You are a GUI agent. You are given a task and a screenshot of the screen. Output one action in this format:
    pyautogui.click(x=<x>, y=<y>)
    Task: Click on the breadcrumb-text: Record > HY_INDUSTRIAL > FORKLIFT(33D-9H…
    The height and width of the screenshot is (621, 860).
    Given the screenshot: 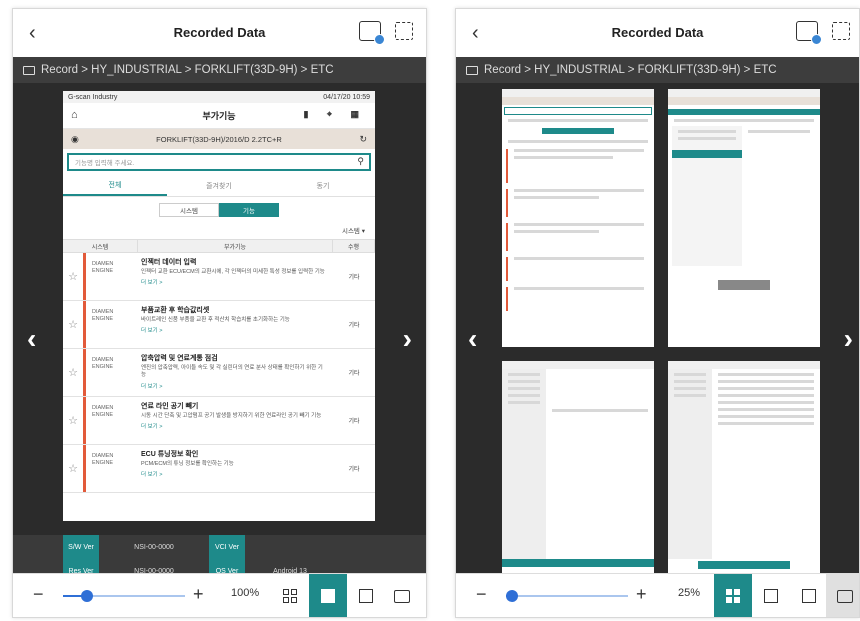 What is the action you would take?
    pyautogui.click(x=187, y=70)
    